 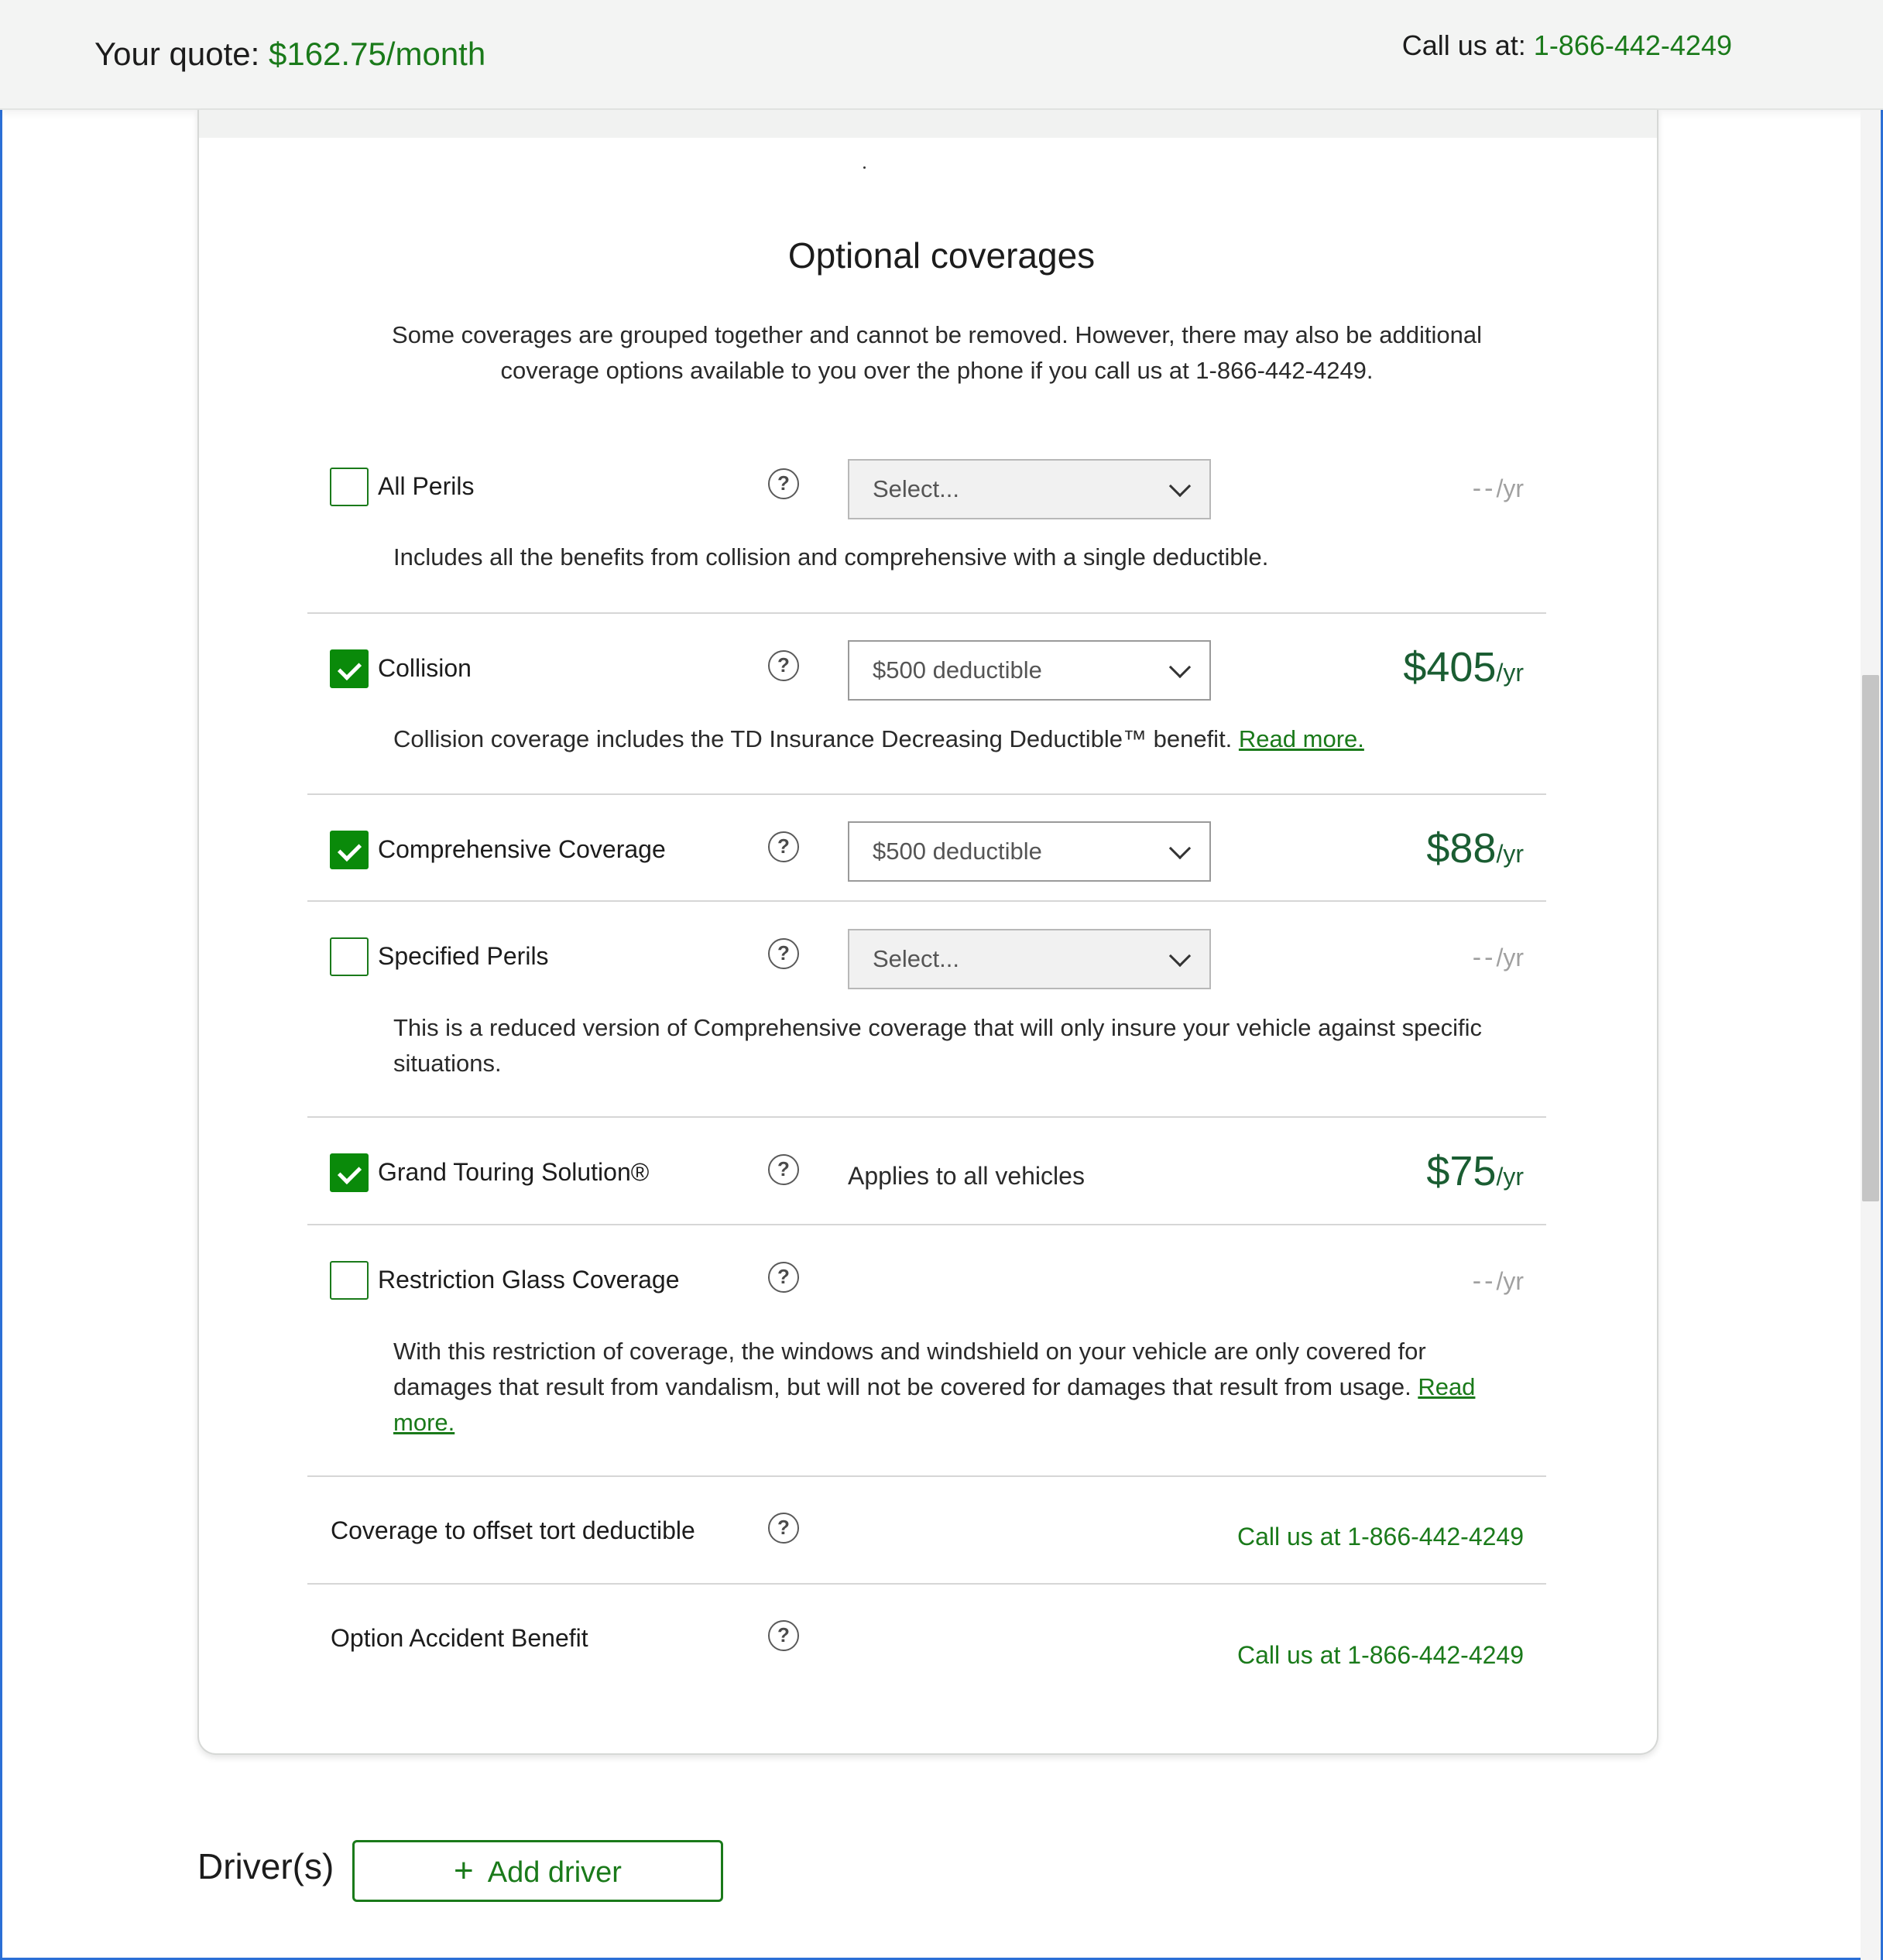 What do you see at coordinates (1407, 848) in the screenshot?
I see `price-comprehensive: $88/yr` at bounding box center [1407, 848].